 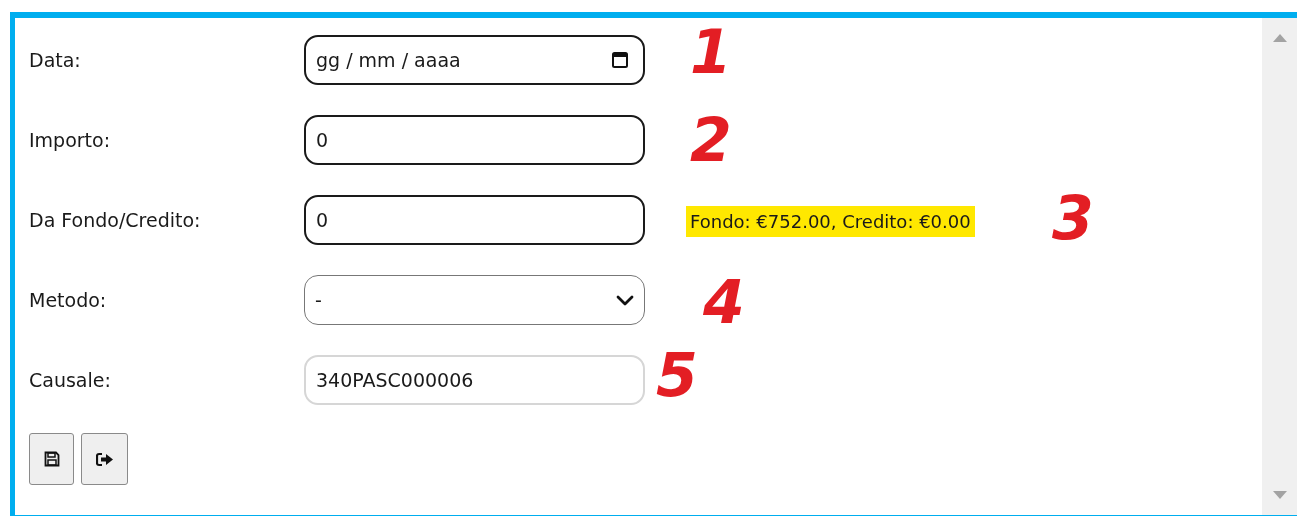 What do you see at coordinates (677, 375) in the screenshot?
I see `annotation-number: 5` at bounding box center [677, 375].